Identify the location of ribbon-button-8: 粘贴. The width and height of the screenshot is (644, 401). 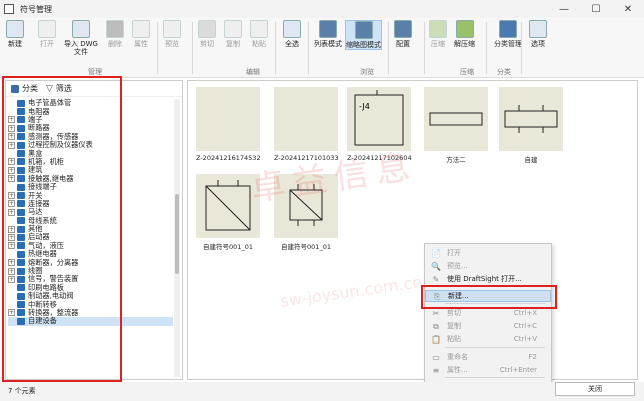
(259, 34).